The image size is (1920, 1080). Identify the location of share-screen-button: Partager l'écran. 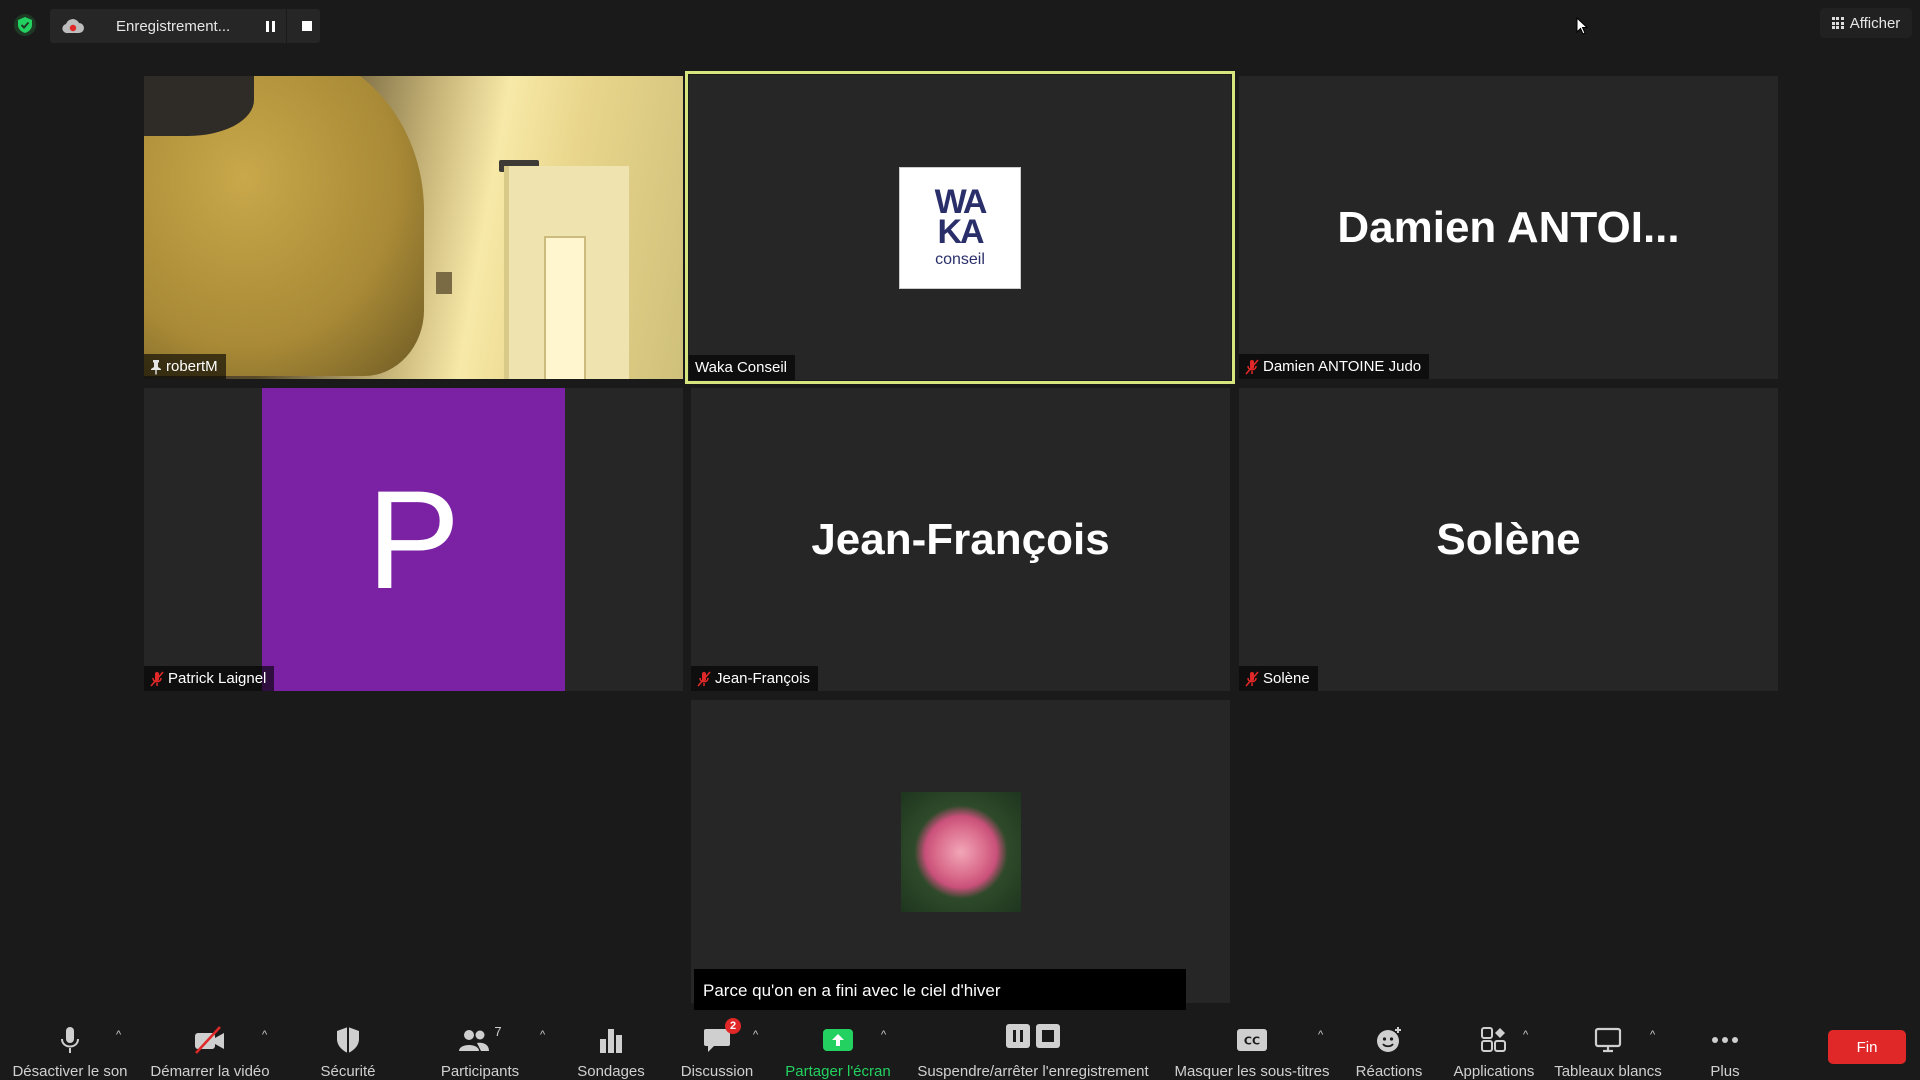
(838, 1045).